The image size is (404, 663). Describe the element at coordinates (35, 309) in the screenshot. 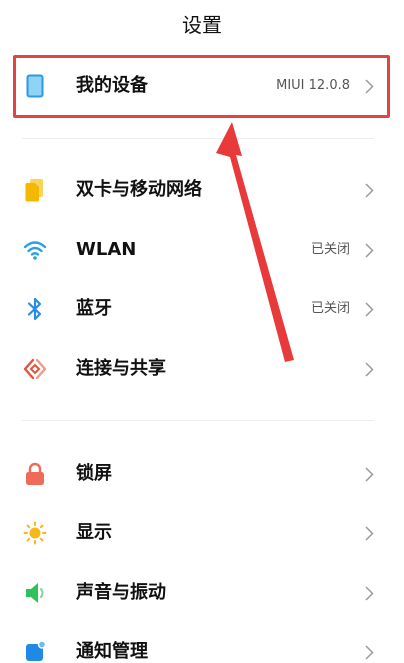

I see `bluetooth-icon` at that location.